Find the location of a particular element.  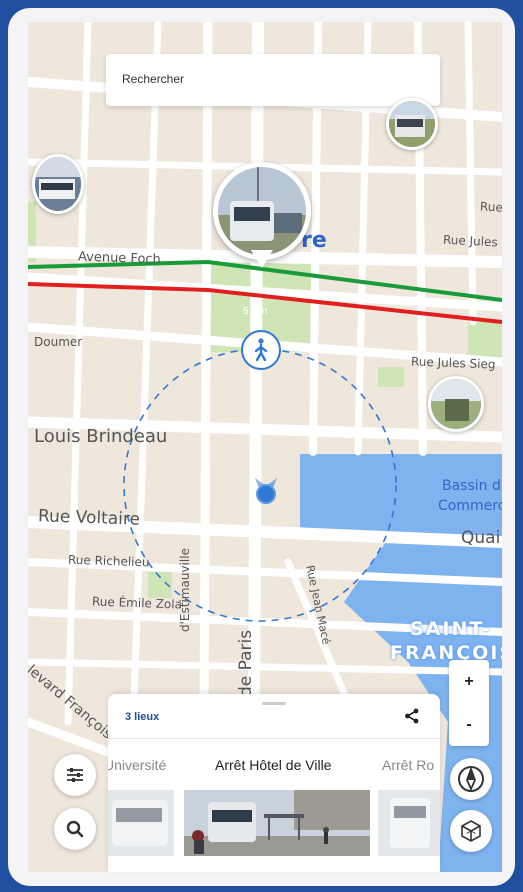

street-label-estimauville: d'Estimauville is located at coordinates (185, 590).